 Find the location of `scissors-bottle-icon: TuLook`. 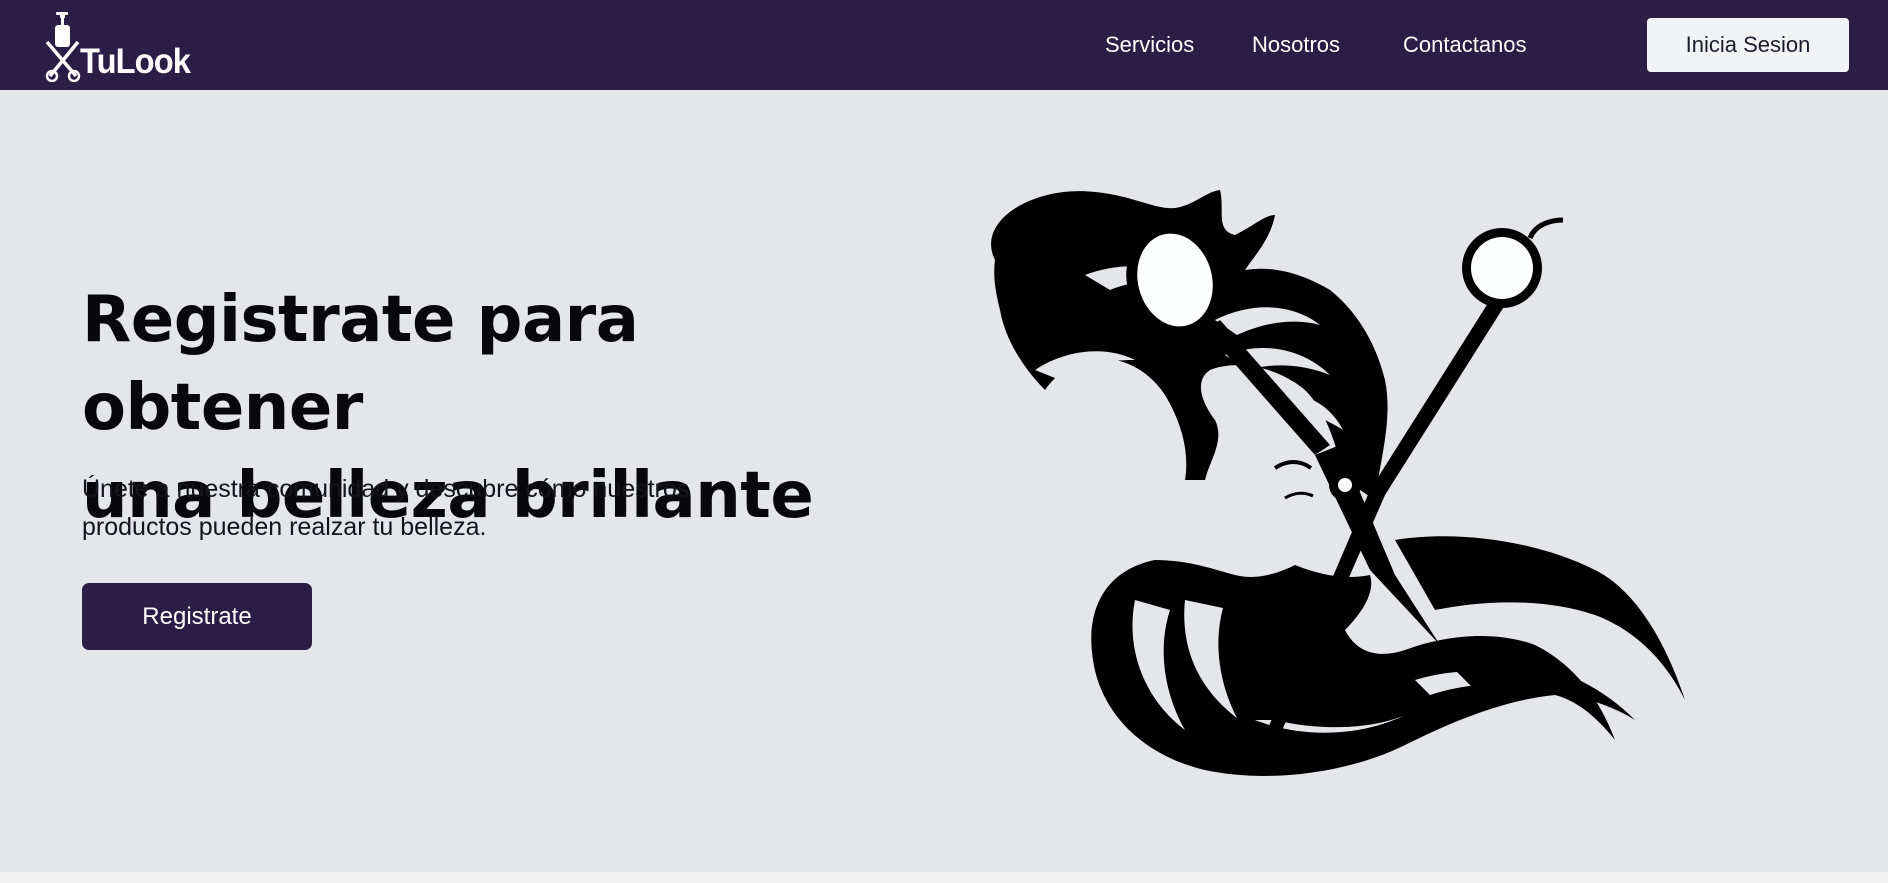

scissors-bottle-icon: TuLook is located at coordinates (118, 47).